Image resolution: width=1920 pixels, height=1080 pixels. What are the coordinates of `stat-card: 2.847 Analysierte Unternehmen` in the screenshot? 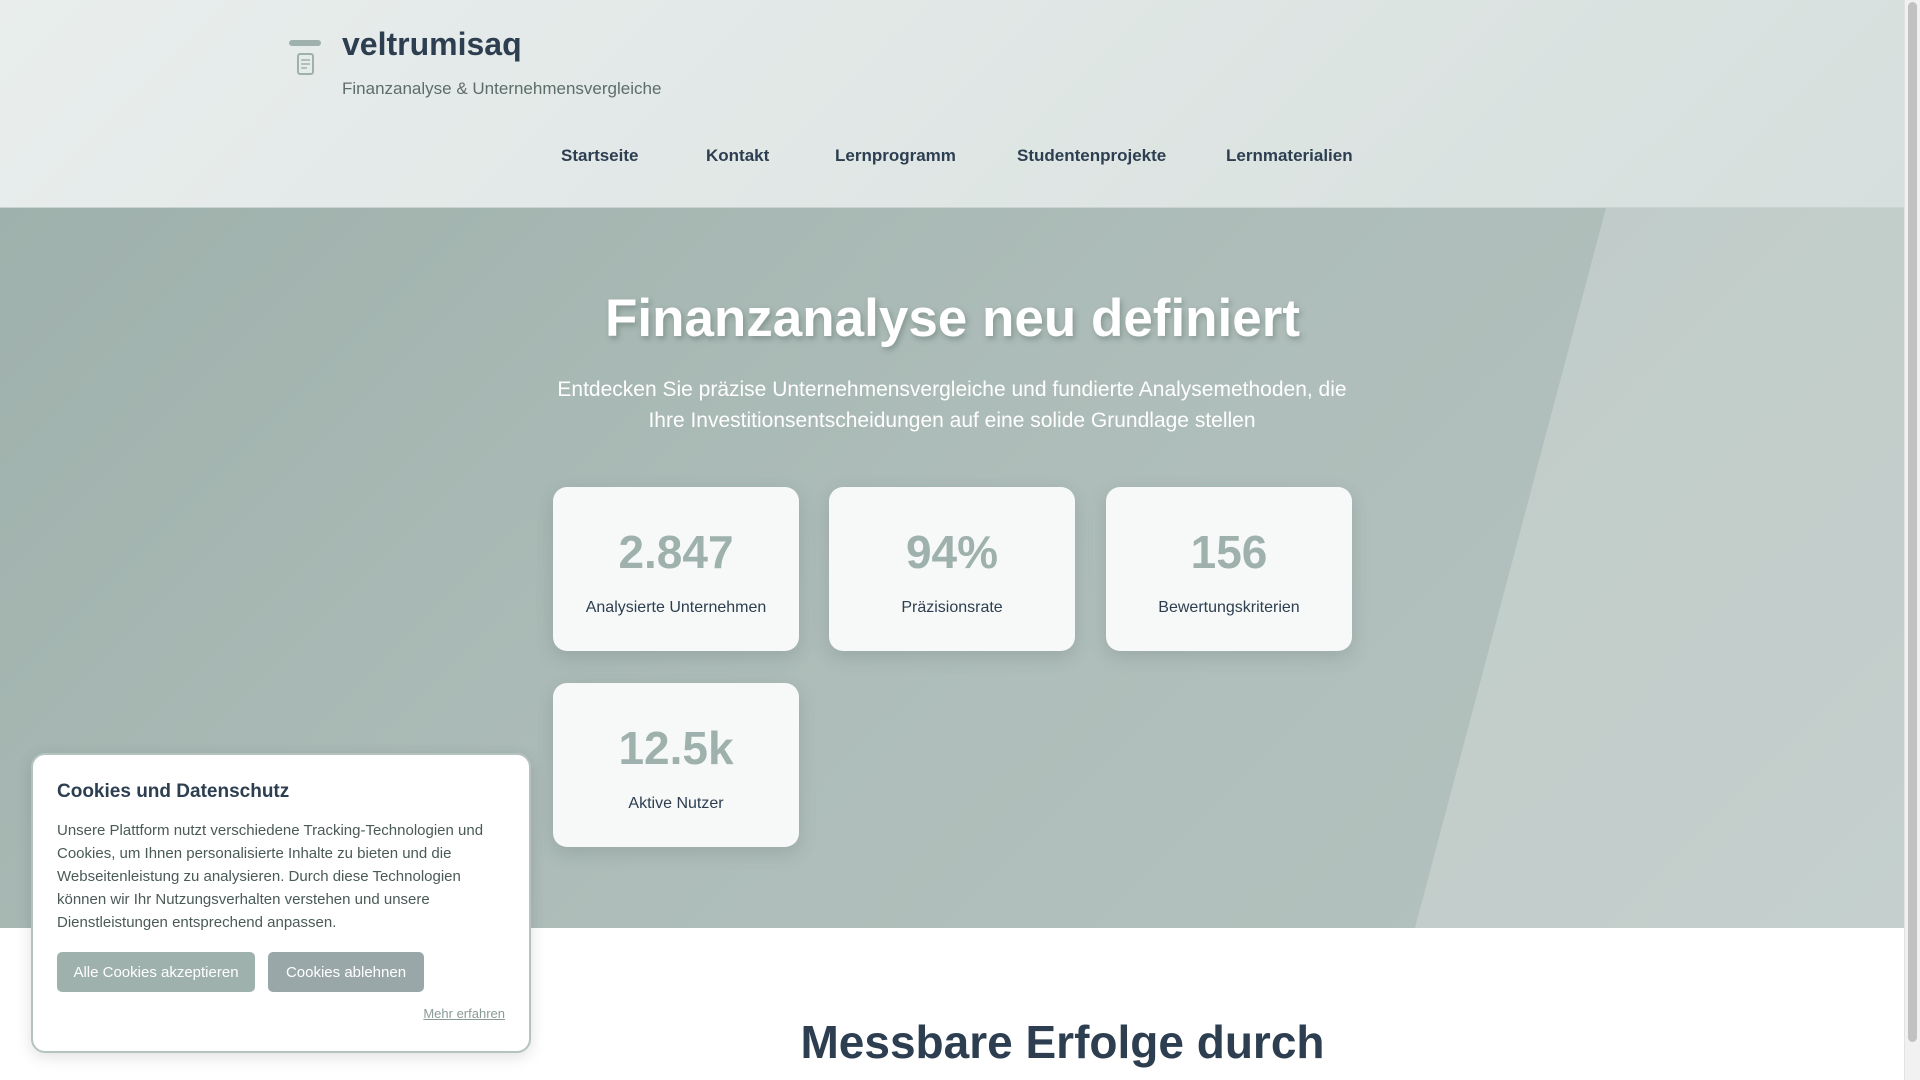 It's located at (676, 569).